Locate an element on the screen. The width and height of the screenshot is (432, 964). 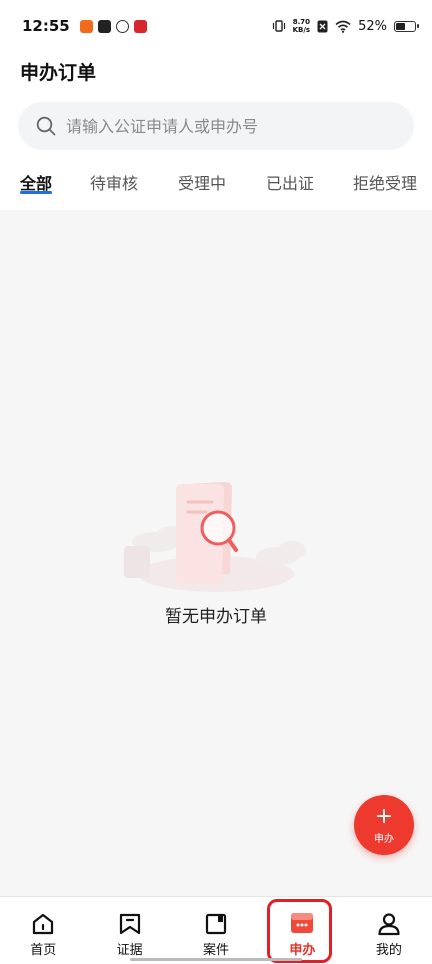
nav-item-home: 首页 is located at coordinates (43, 930).